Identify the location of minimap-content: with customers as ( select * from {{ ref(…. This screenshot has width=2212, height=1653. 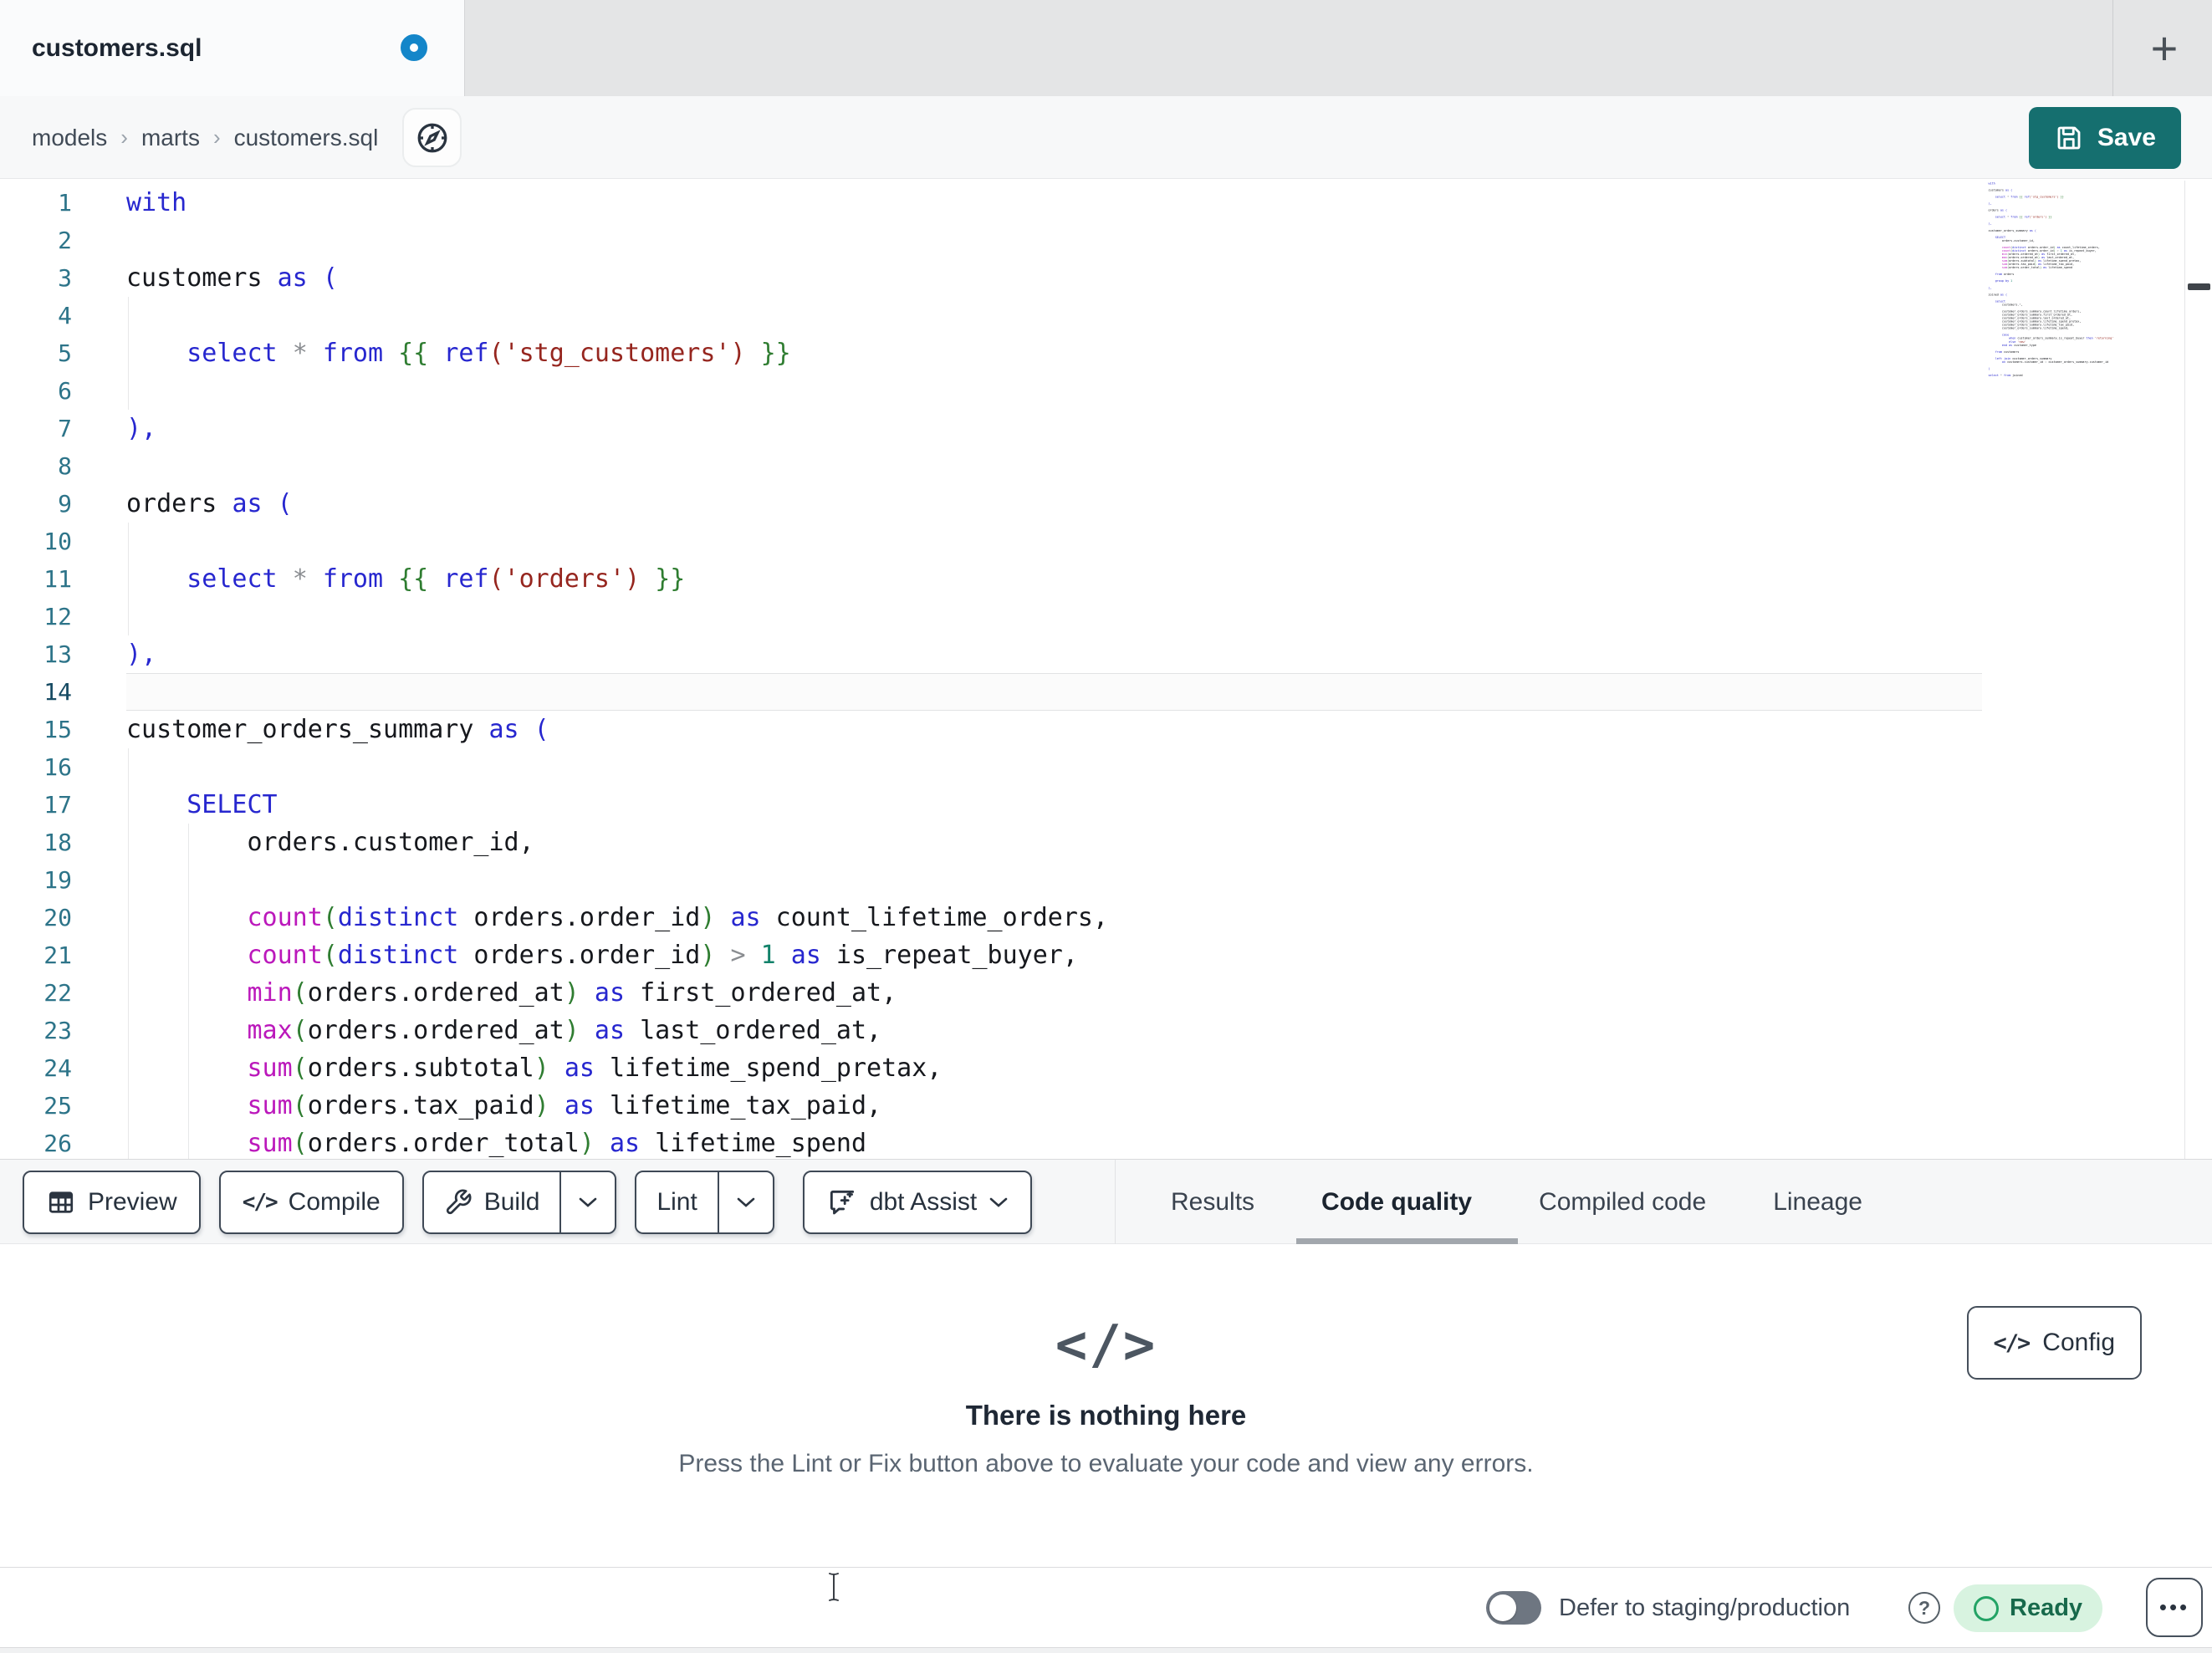
(2085, 279).